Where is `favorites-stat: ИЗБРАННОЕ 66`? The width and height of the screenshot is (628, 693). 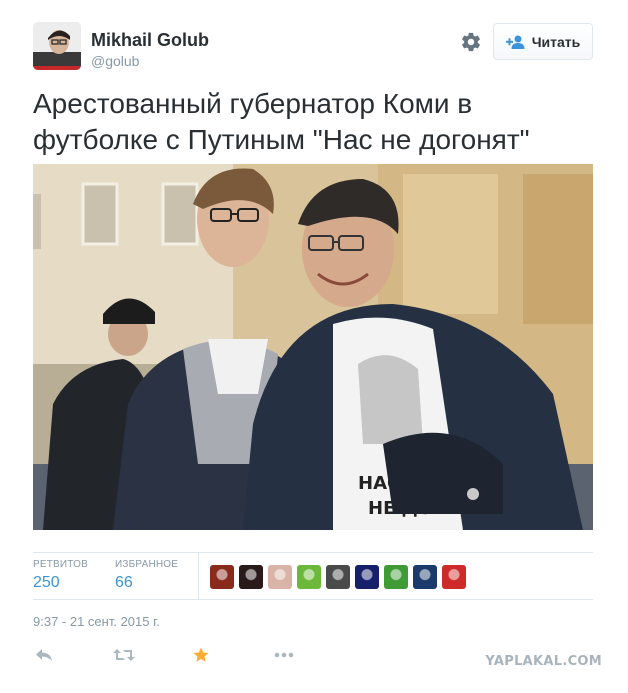 favorites-stat: ИЗБРАННОЕ 66 is located at coordinates (146, 575).